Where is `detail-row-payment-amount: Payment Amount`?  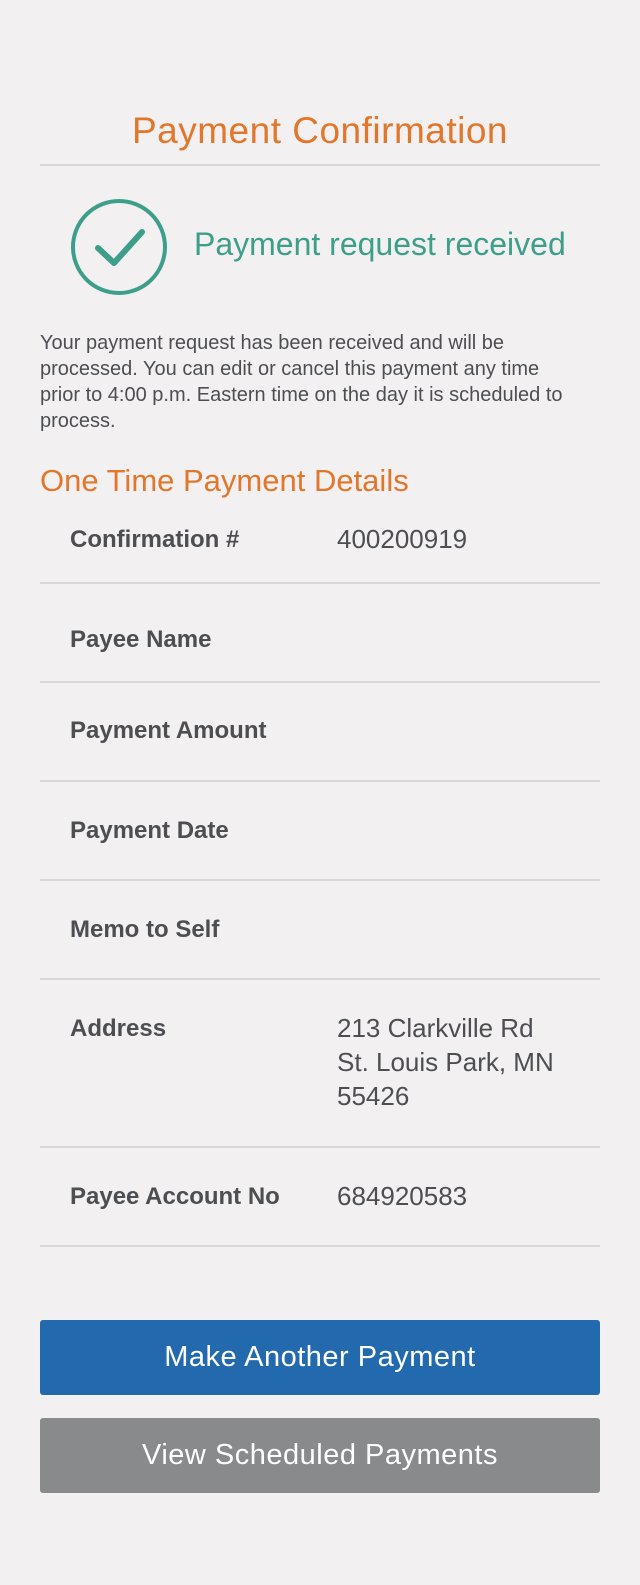 detail-row-payment-amount: Payment Amount is located at coordinates (320, 732).